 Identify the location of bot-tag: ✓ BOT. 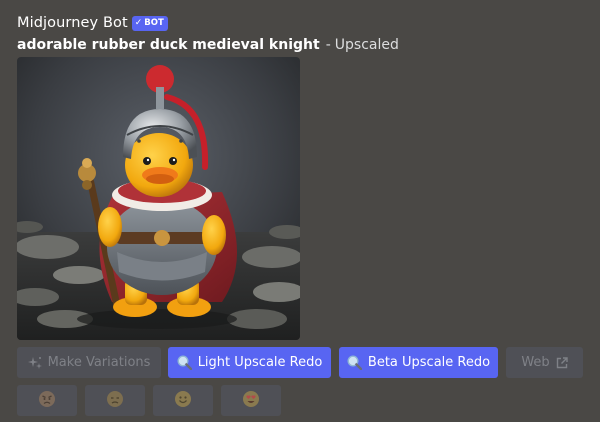
(149, 23).